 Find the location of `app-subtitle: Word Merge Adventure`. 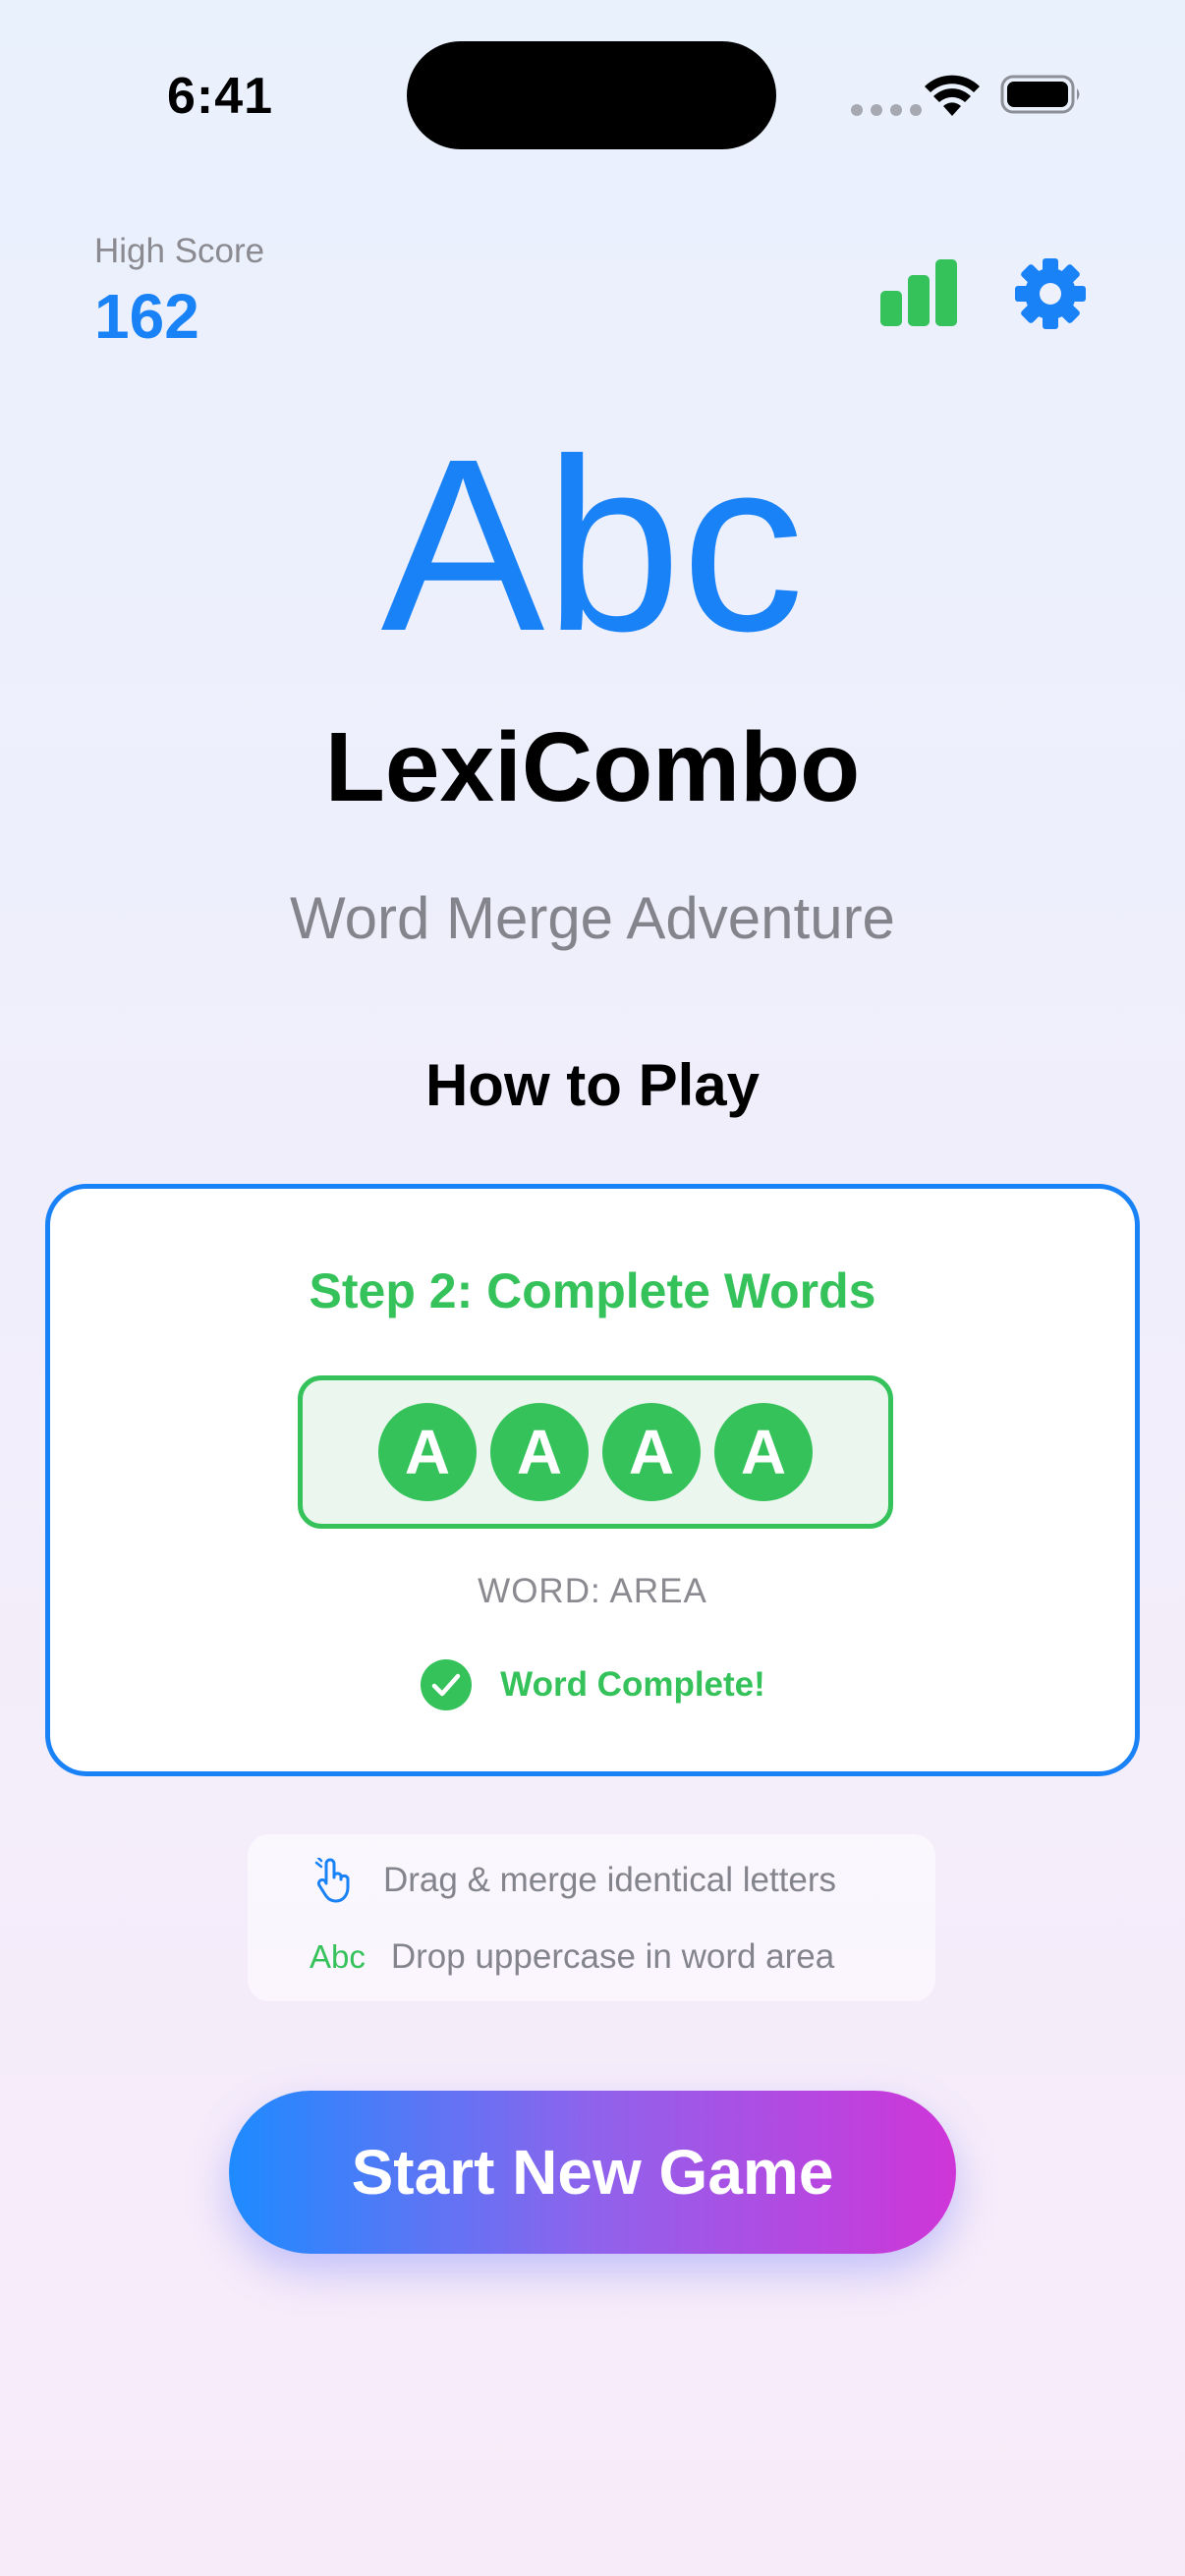

app-subtitle: Word Merge Adventure is located at coordinates (592, 918).